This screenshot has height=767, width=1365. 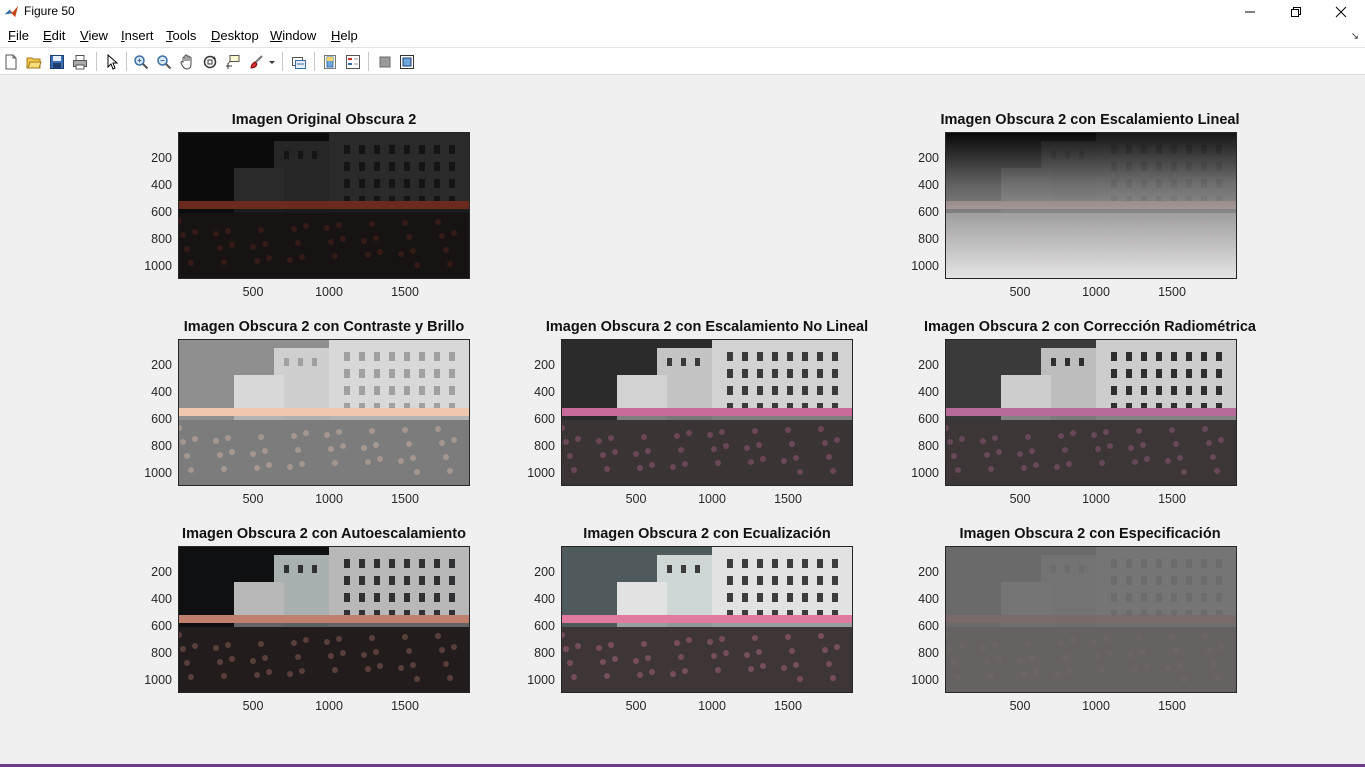 I want to click on image-bright, so click(x=324, y=412).